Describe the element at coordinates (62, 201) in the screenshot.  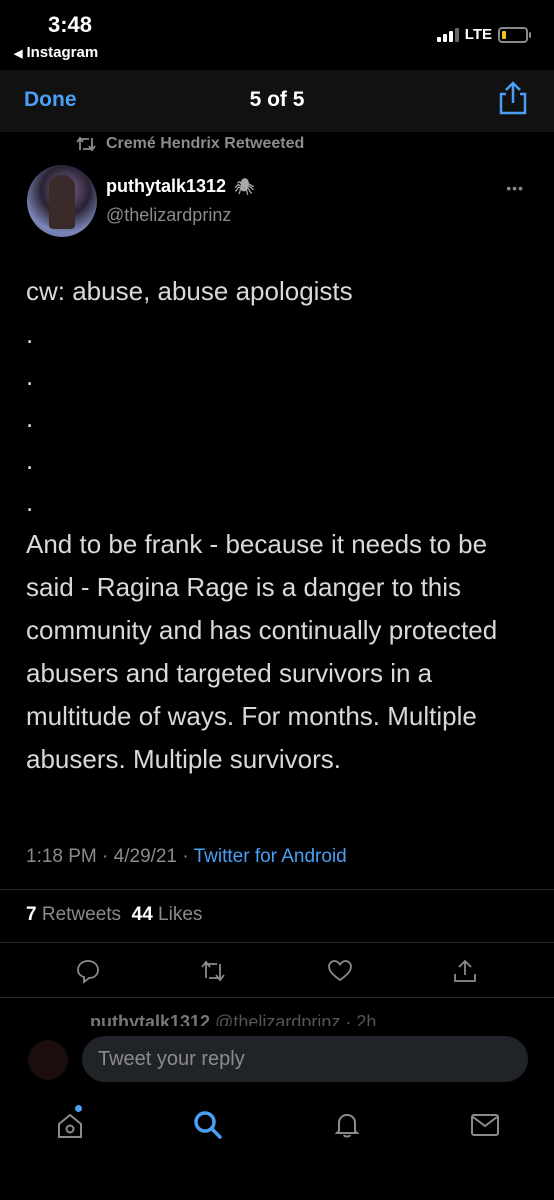
I see `avatar` at that location.